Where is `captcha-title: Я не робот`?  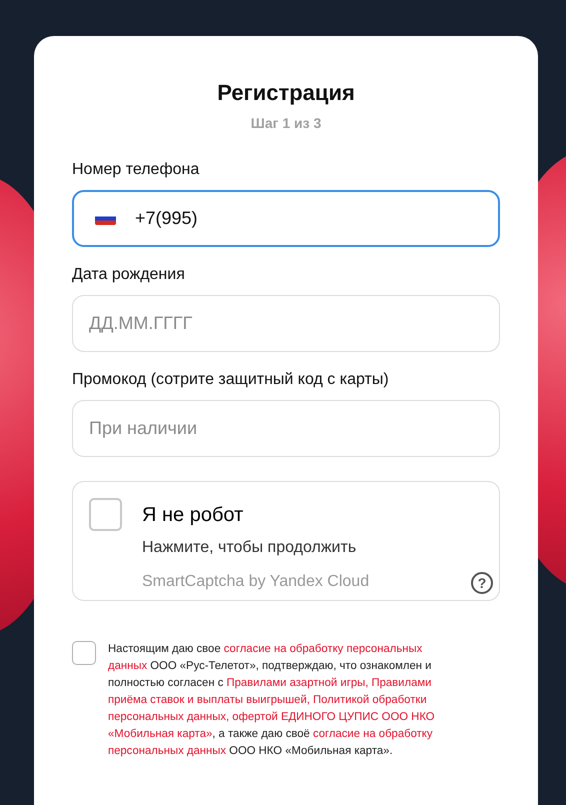 captcha-title: Я не робот is located at coordinates (193, 515).